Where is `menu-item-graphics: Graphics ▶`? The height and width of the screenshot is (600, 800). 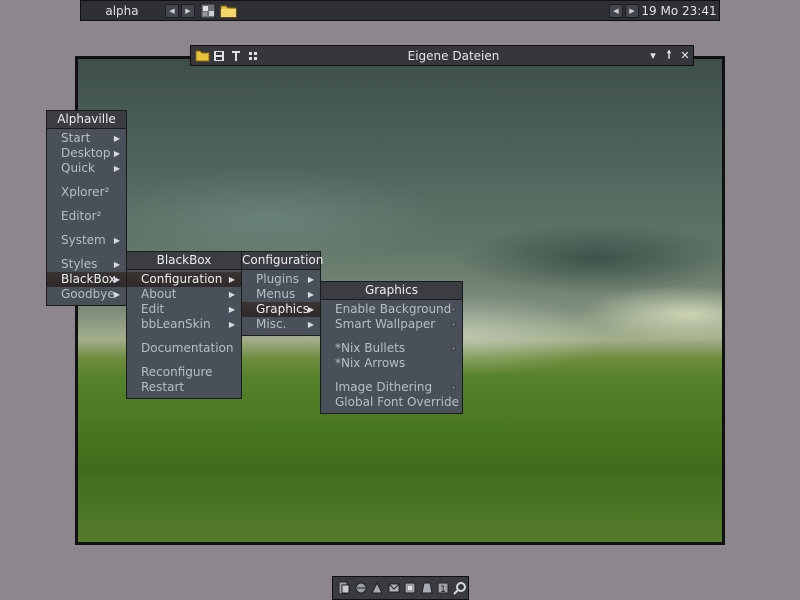
menu-item-graphics: Graphics ▶ is located at coordinates (281, 309).